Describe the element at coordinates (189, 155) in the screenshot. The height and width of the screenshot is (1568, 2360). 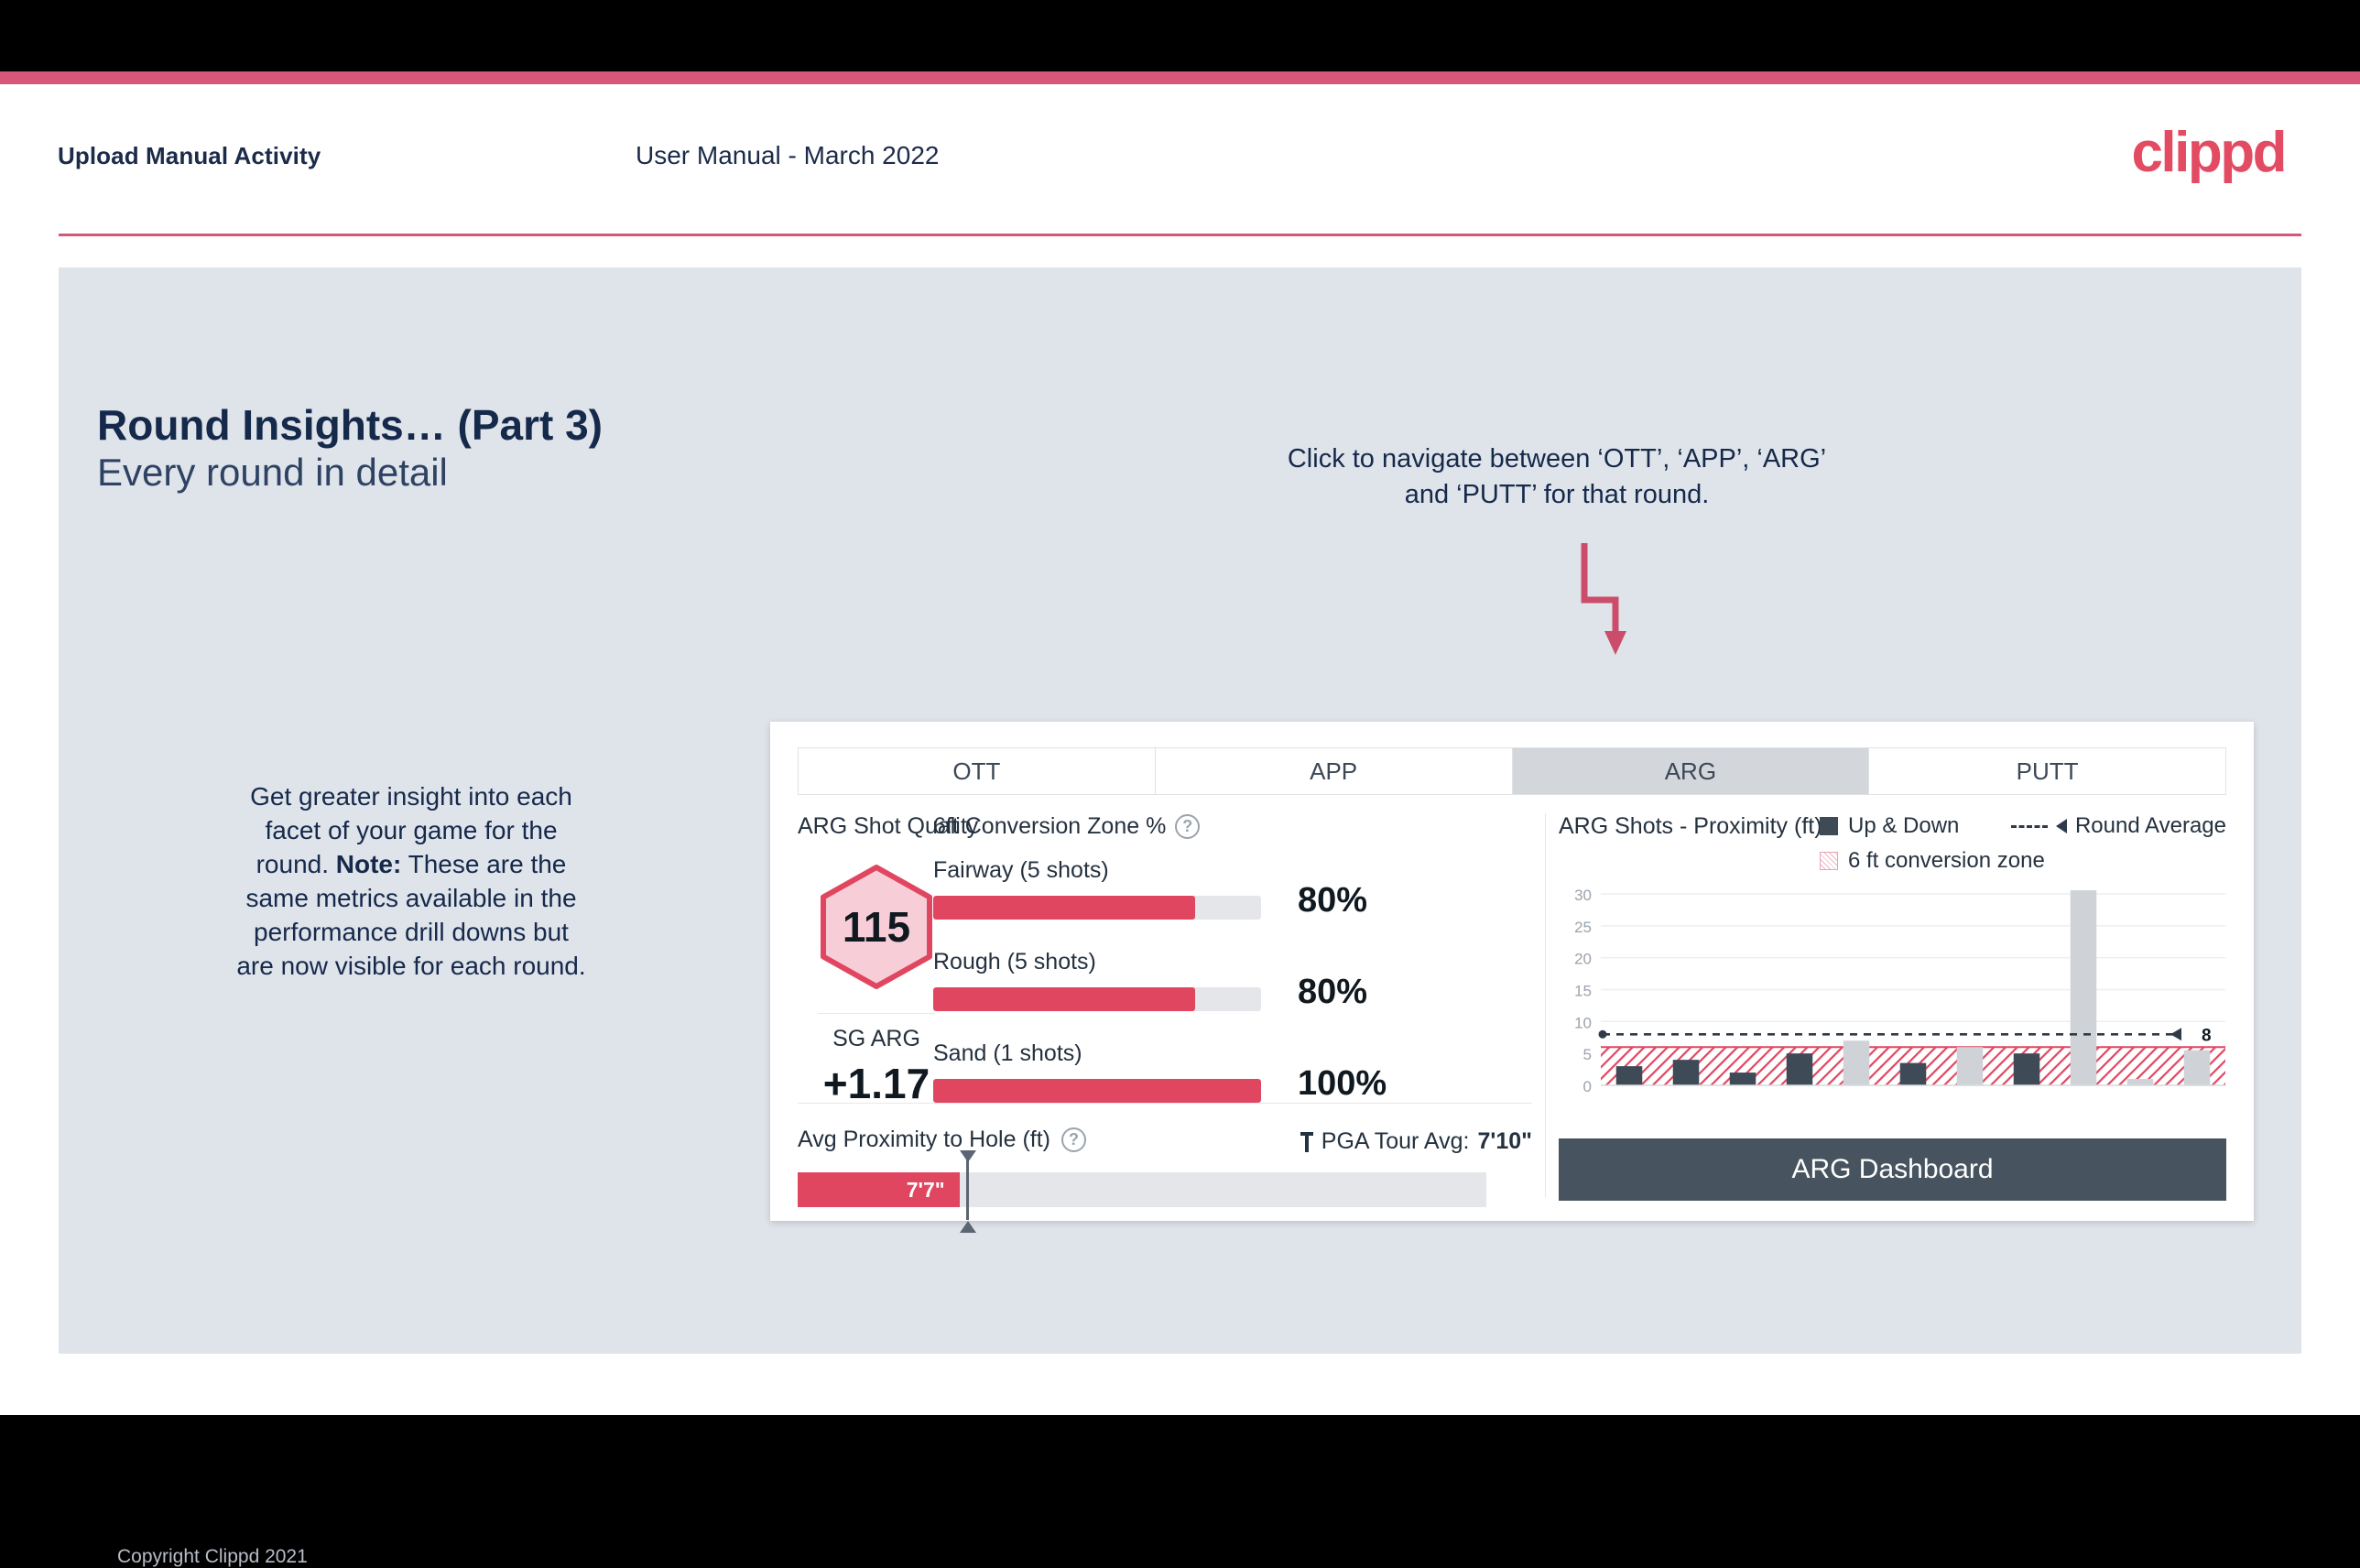
I see `header-left-label: Upload Manual Activity` at that location.